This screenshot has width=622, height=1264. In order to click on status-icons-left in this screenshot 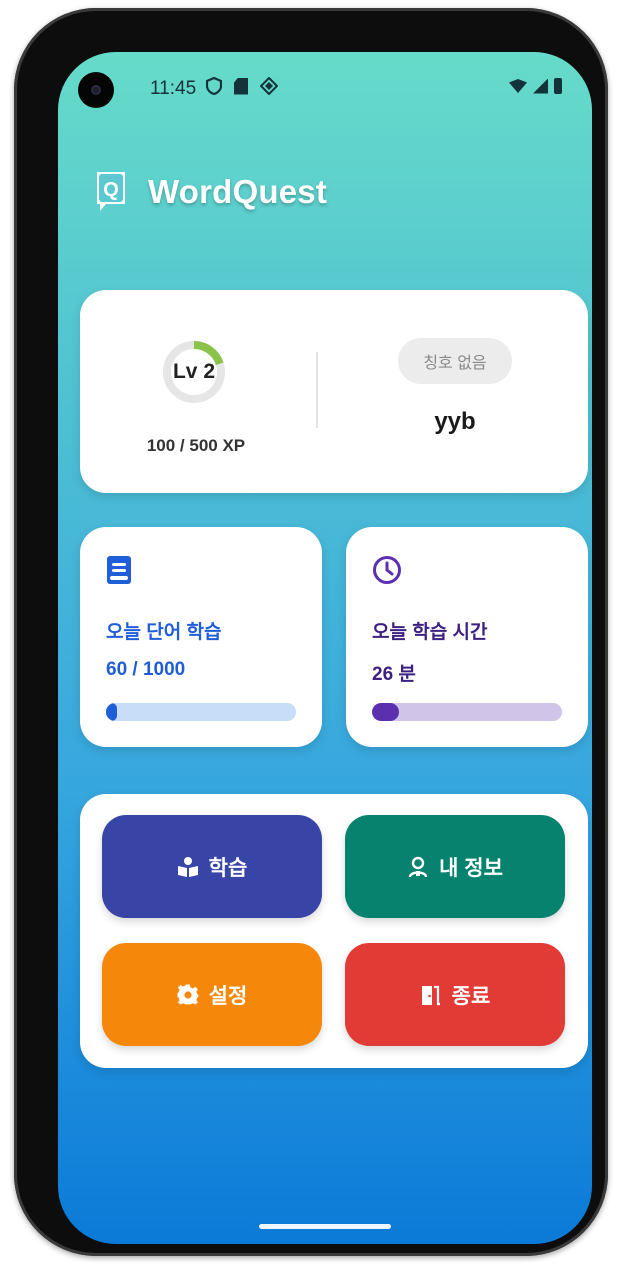, I will do `click(242, 86)`.